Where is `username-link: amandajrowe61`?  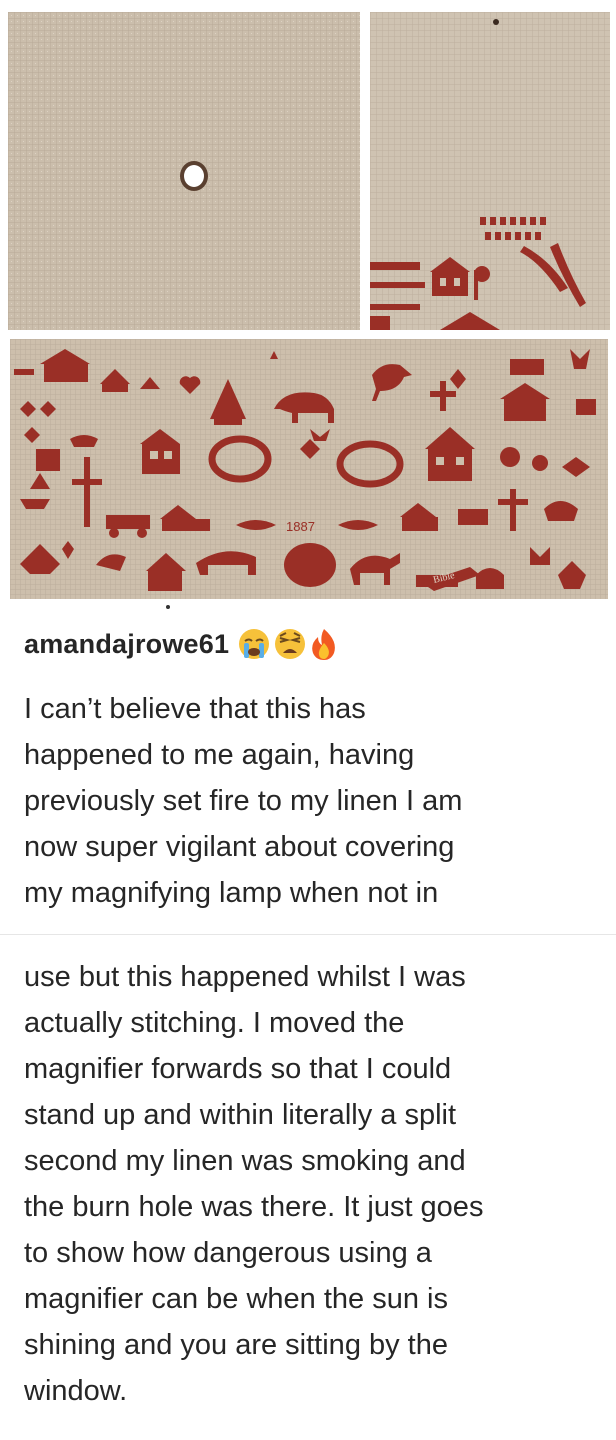
username-link: amandajrowe61 is located at coordinates (126, 644).